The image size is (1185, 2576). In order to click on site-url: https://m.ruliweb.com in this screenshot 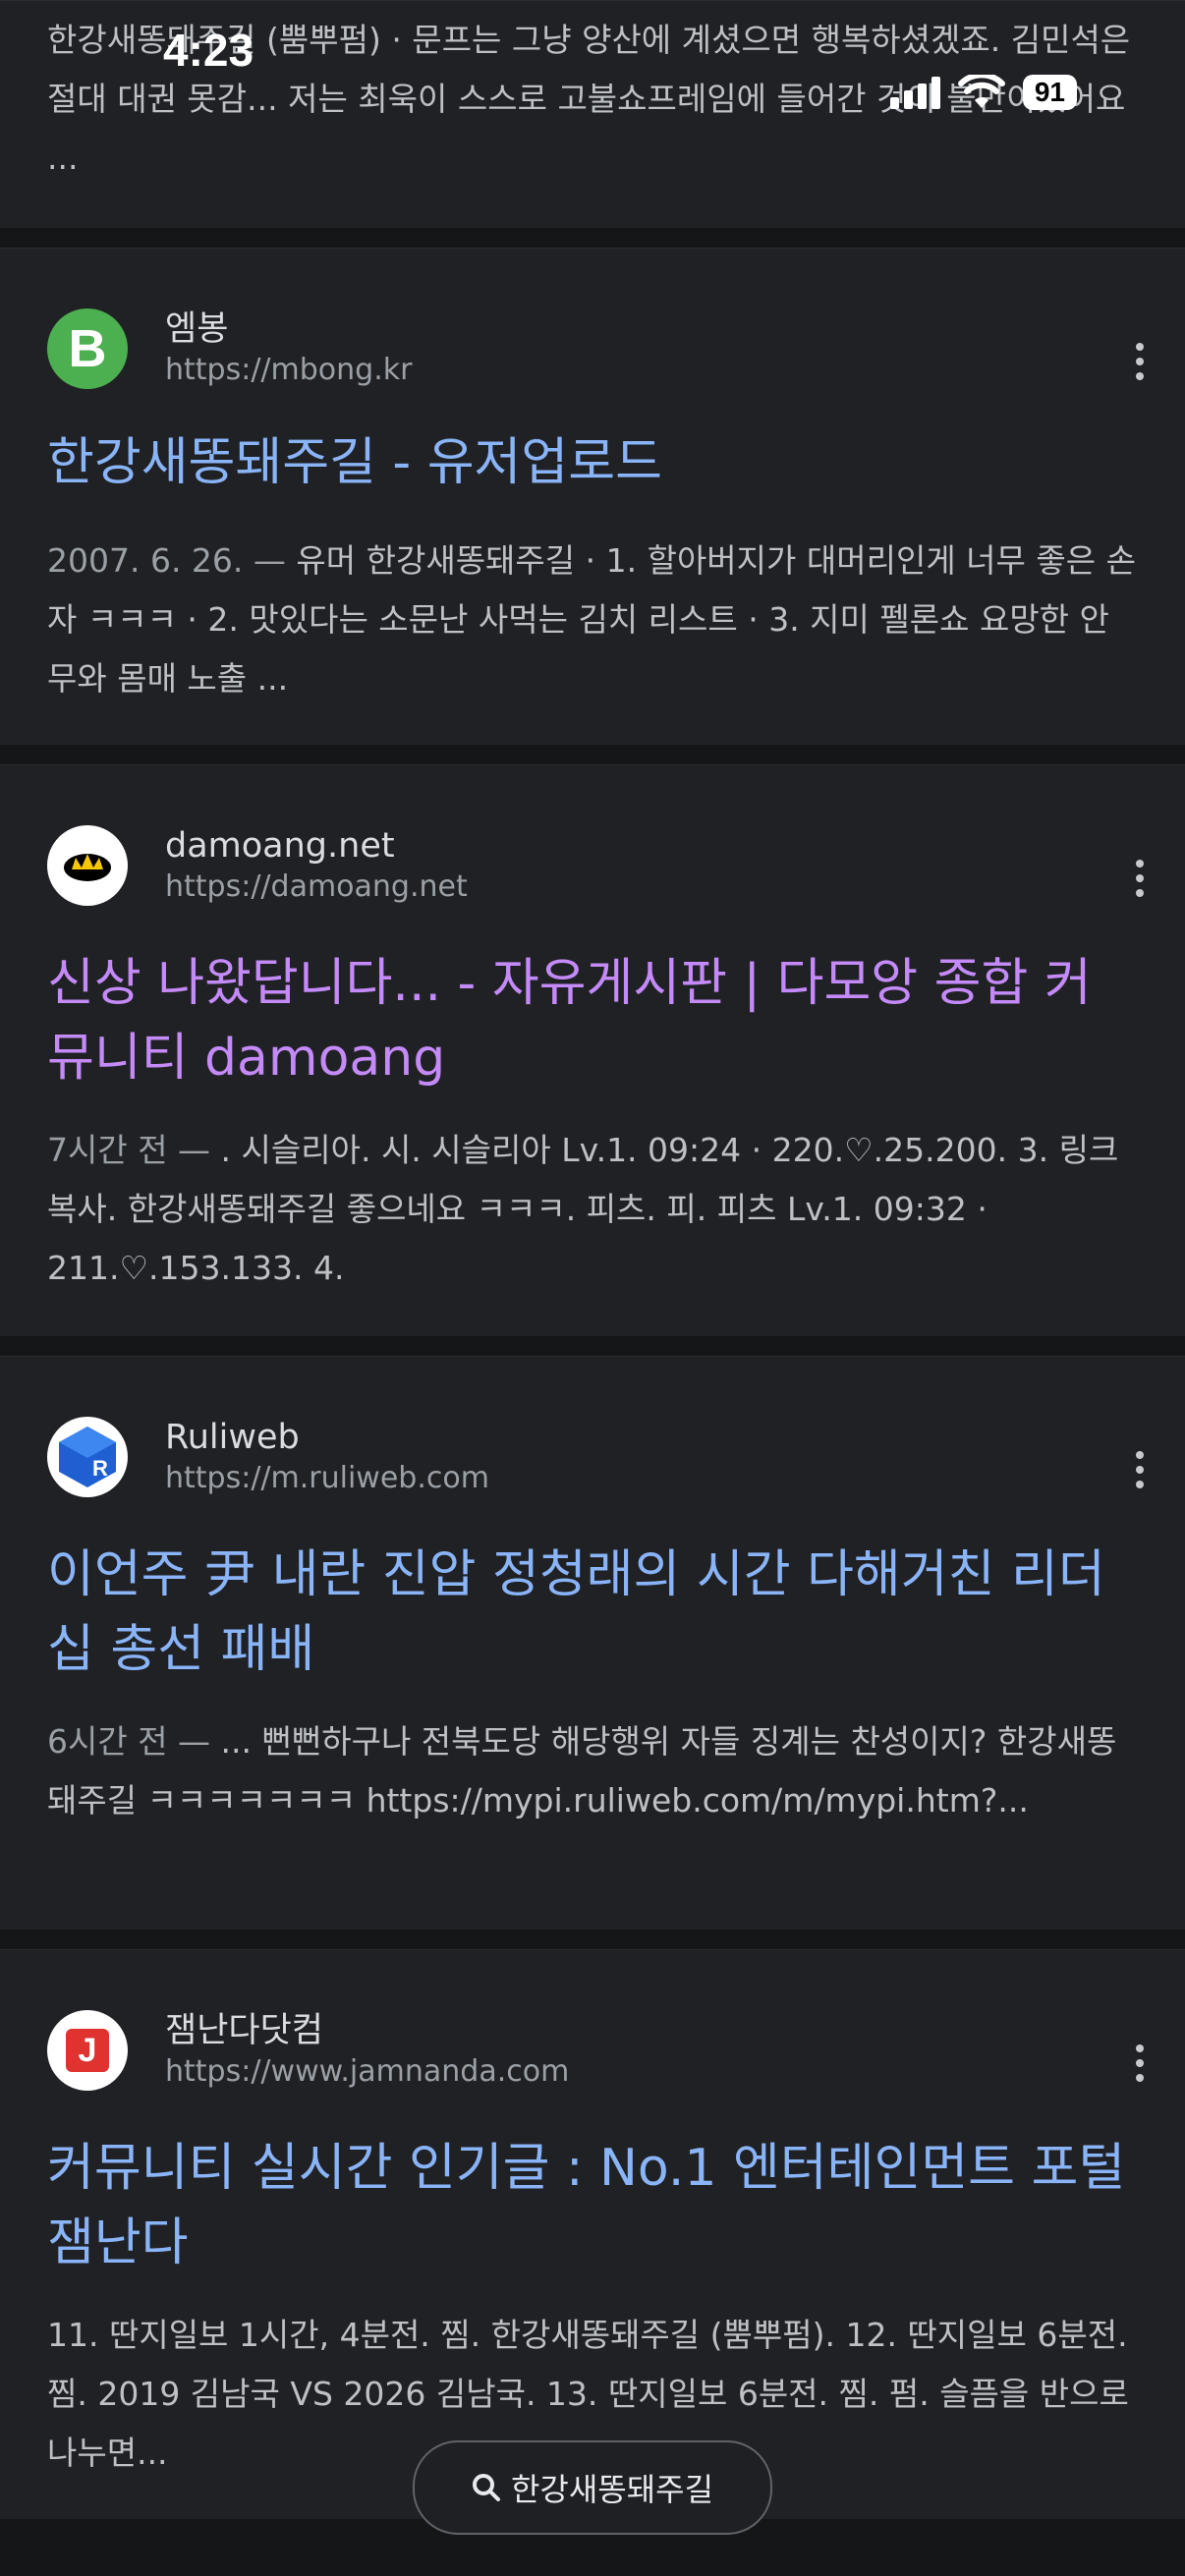, I will do `click(327, 1478)`.